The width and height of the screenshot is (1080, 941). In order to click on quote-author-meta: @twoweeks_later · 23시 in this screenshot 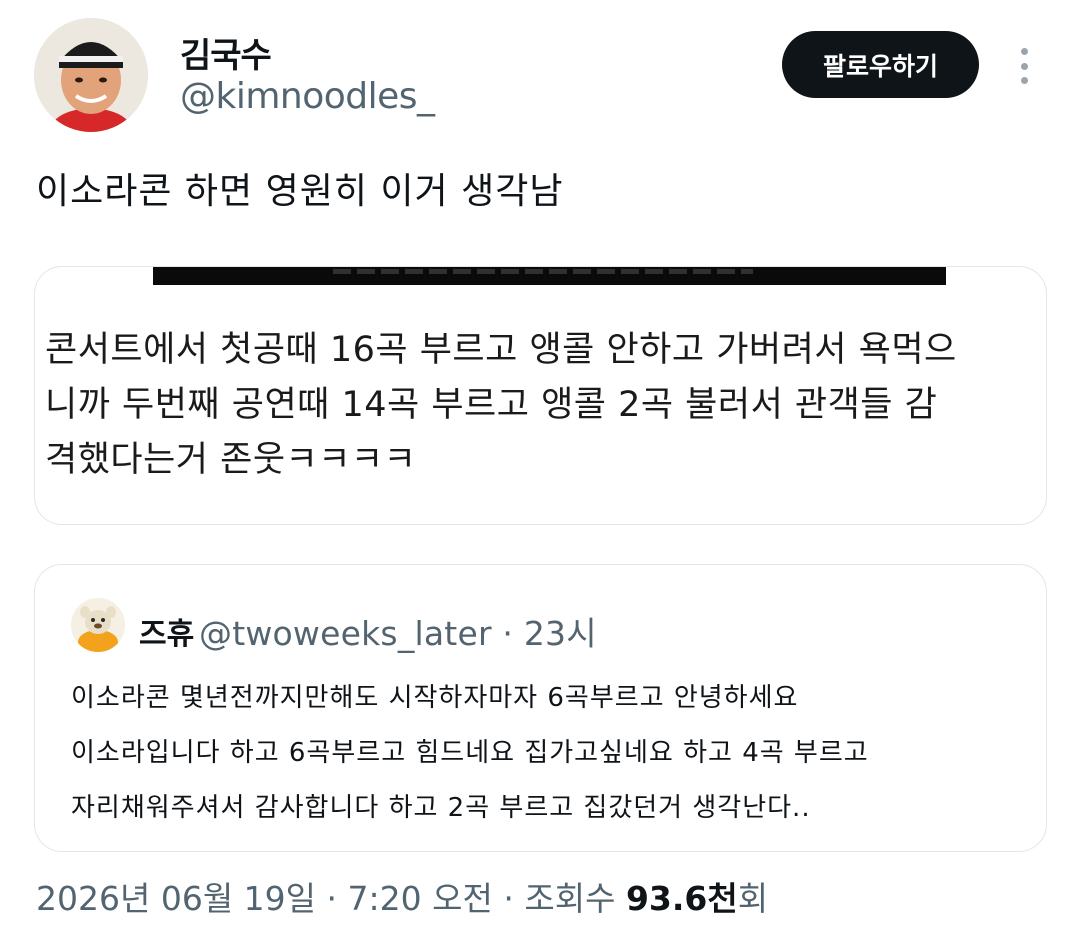, I will do `click(398, 631)`.